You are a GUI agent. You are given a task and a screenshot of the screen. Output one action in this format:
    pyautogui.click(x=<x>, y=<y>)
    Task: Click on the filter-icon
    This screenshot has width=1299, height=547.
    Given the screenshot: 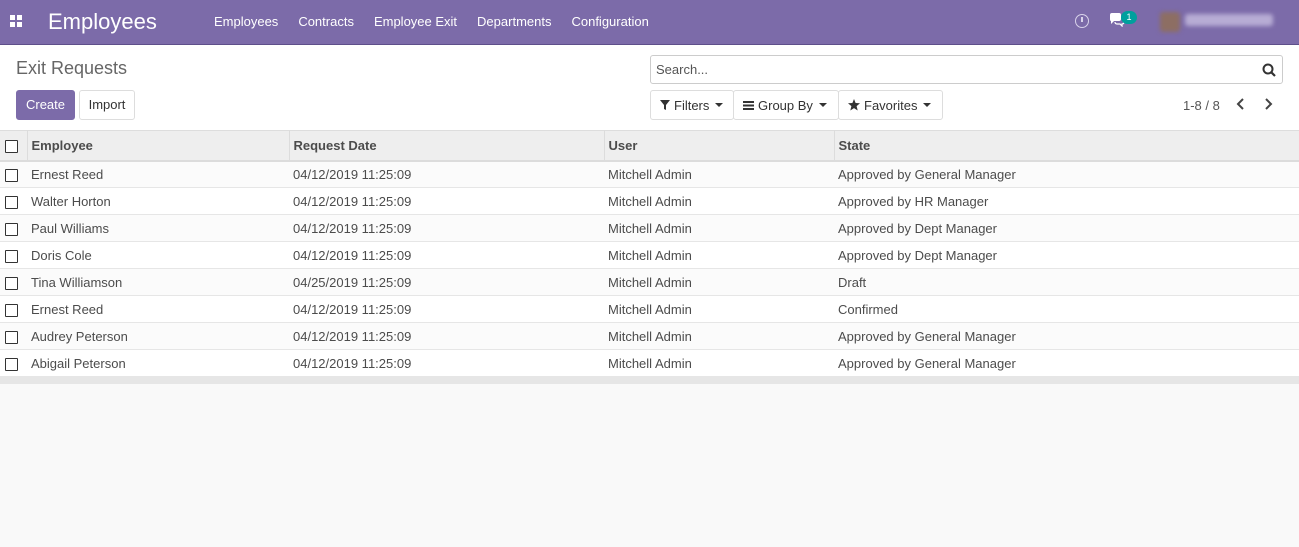 What is the action you would take?
    pyautogui.click(x=665, y=105)
    